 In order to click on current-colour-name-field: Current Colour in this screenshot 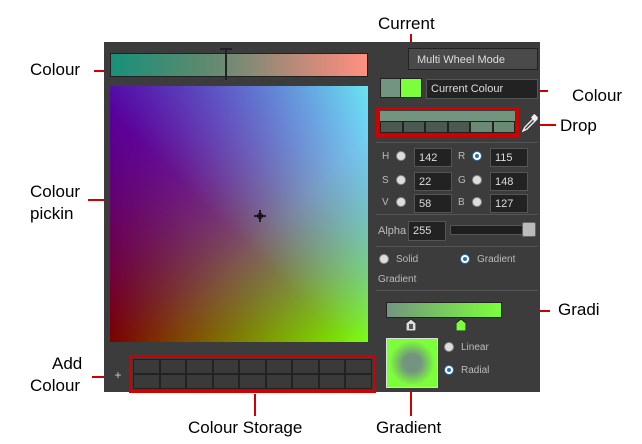, I will do `click(482, 89)`.